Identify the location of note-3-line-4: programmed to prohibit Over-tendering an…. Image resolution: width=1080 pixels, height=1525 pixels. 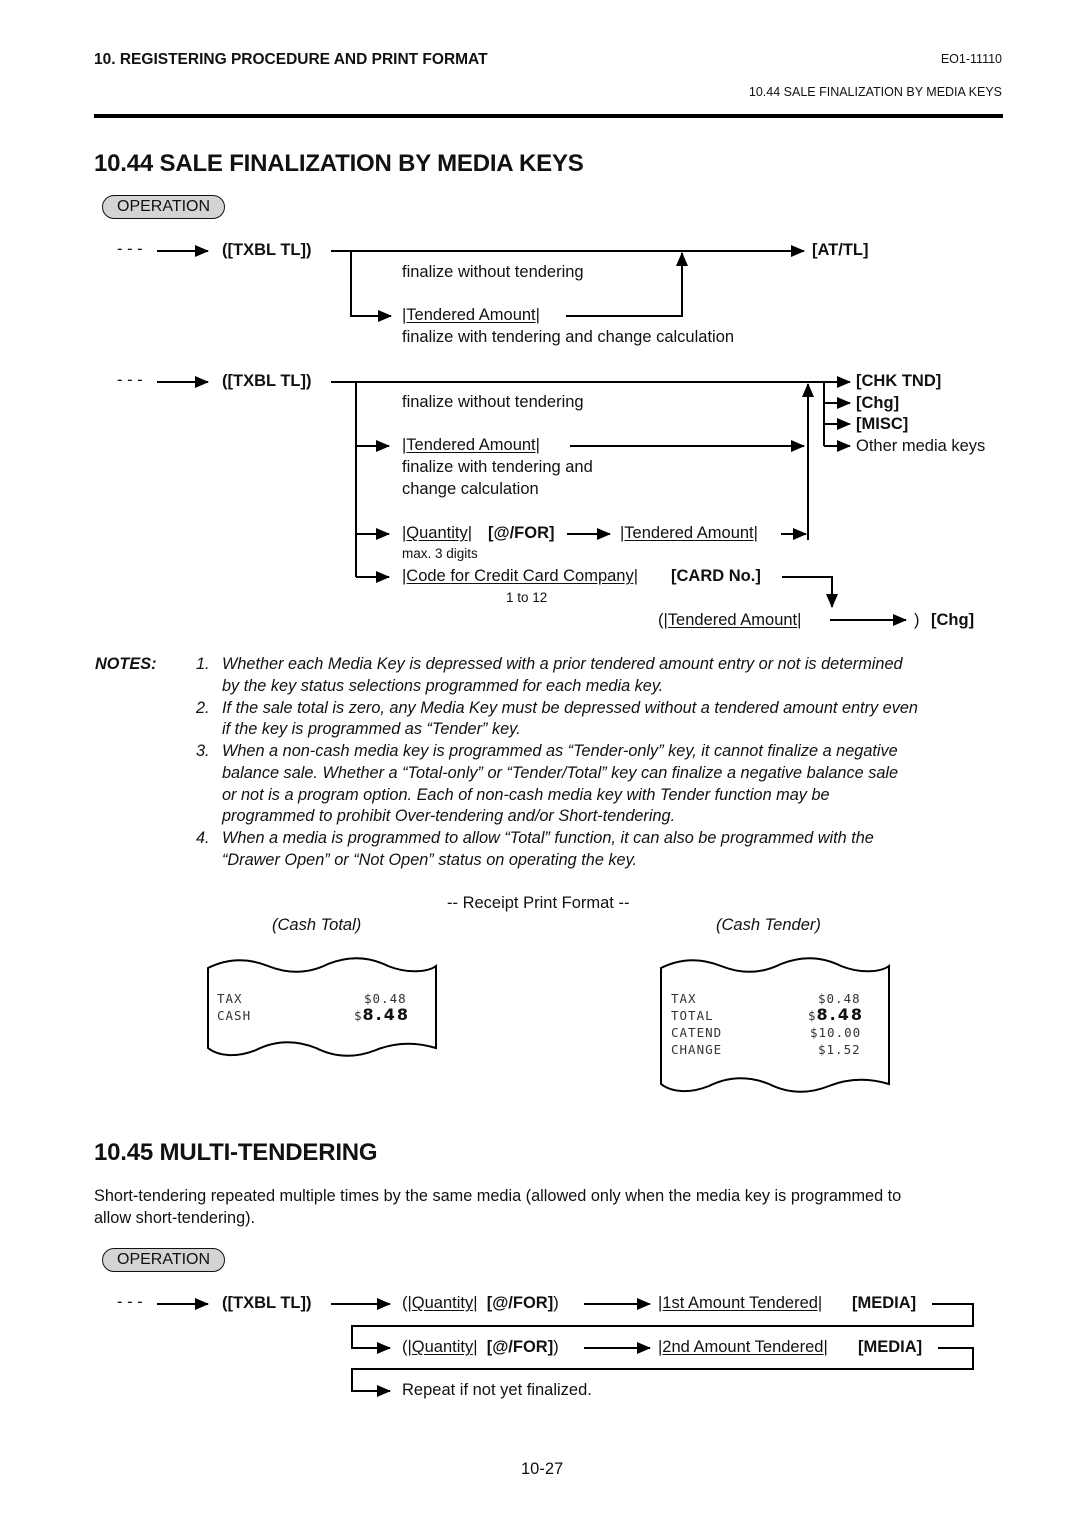
(449, 816).